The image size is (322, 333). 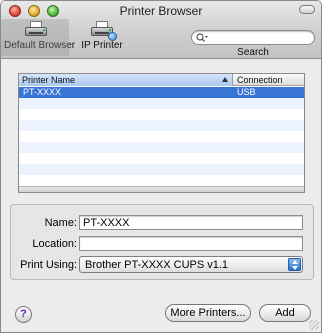 I want to click on column-header-connection: Connection, so click(x=269, y=80).